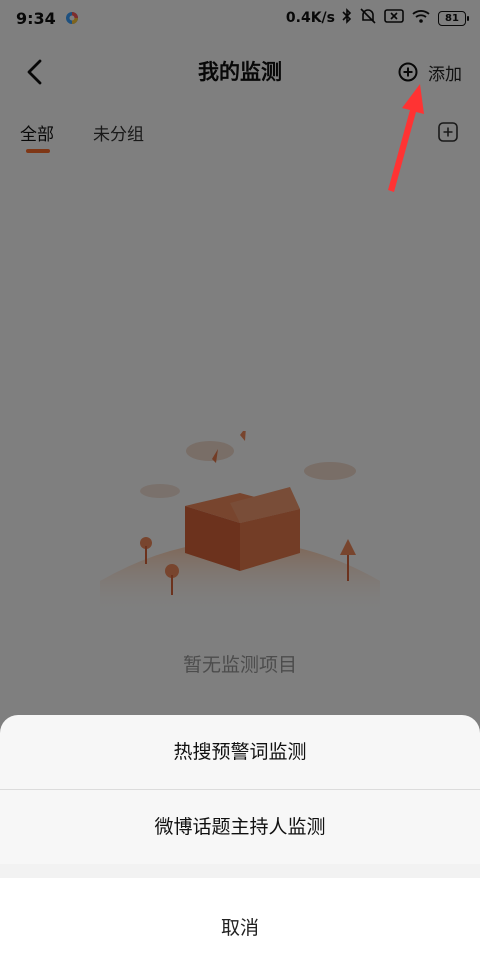  Describe the element at coordinates (240, 752) in the screenshot. I see `hot-search-warning-option: 热搜预警词监测` at that location.